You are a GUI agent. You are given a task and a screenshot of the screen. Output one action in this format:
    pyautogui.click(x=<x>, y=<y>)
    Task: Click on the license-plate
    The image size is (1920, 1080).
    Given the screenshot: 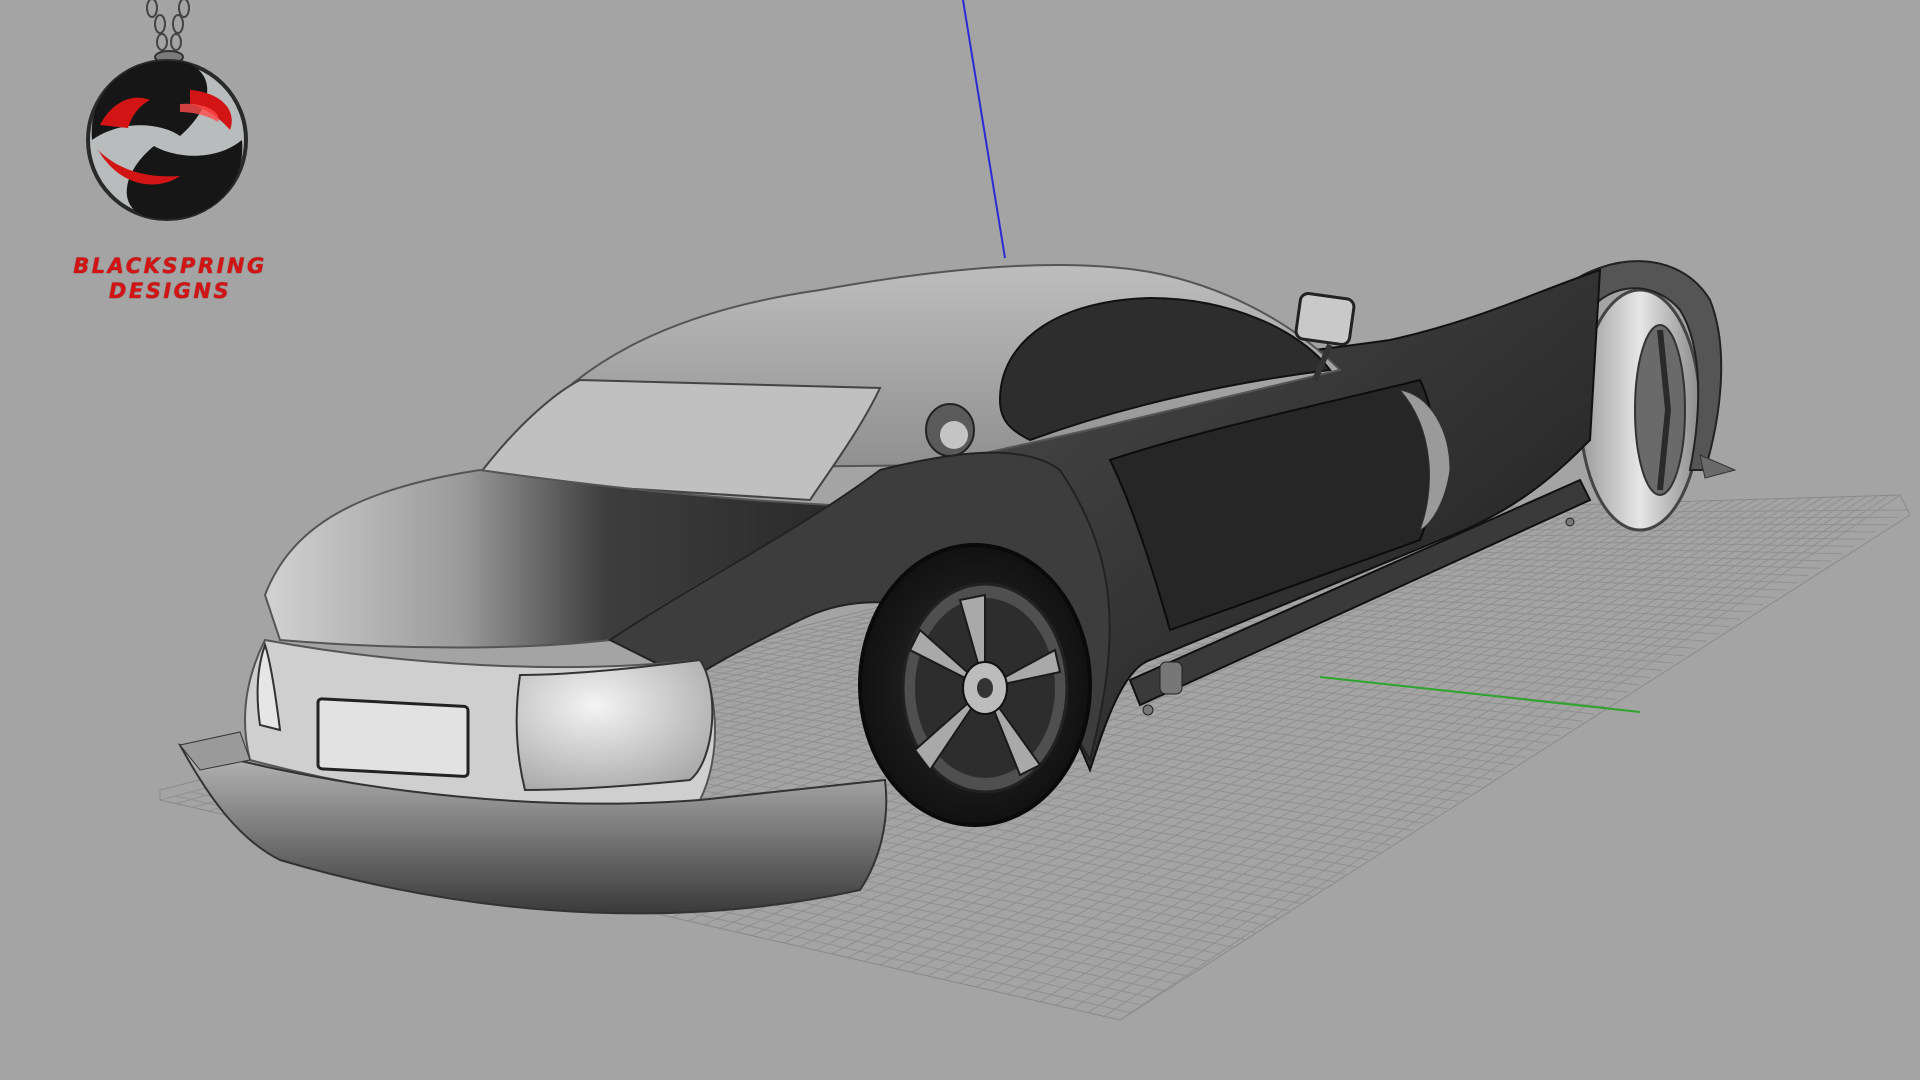 What is the action you would take?
    pyautogui.click(x=393, y=737)
    